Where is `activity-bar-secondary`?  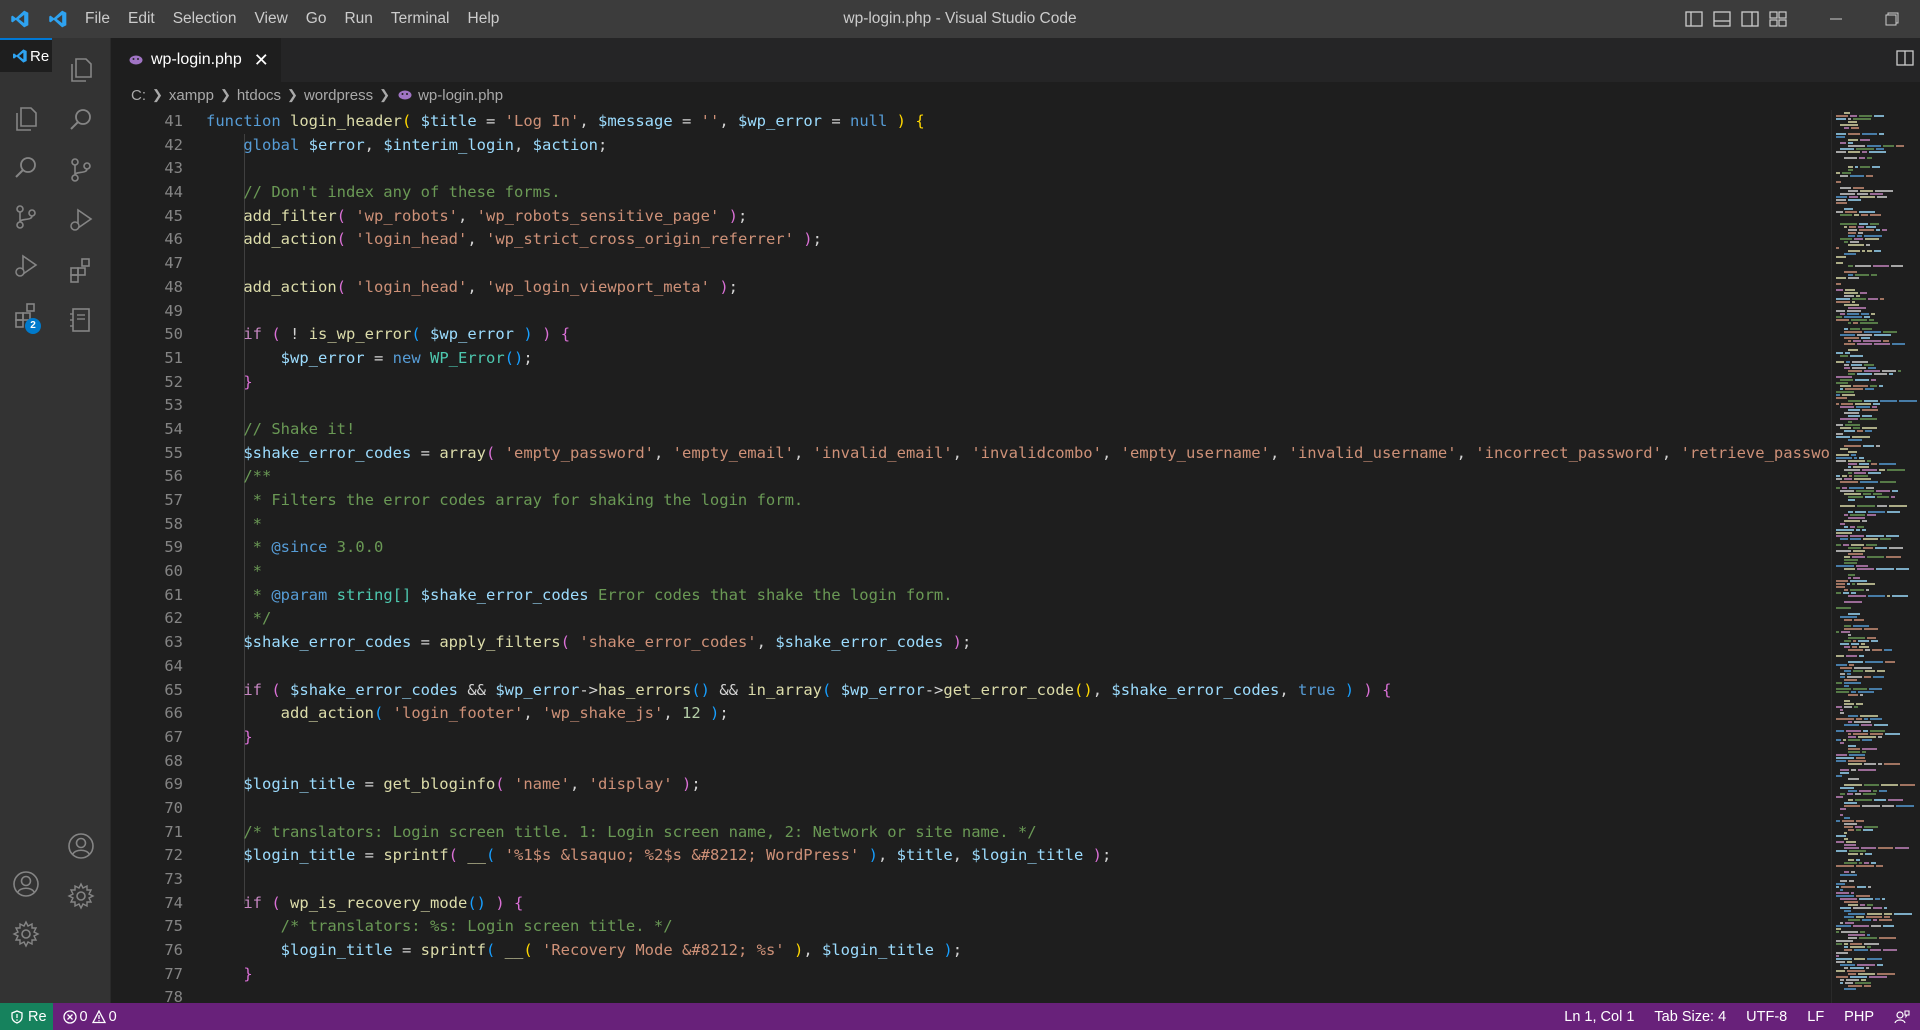
activity-bar-secondary is located at coordinates (81, 520).